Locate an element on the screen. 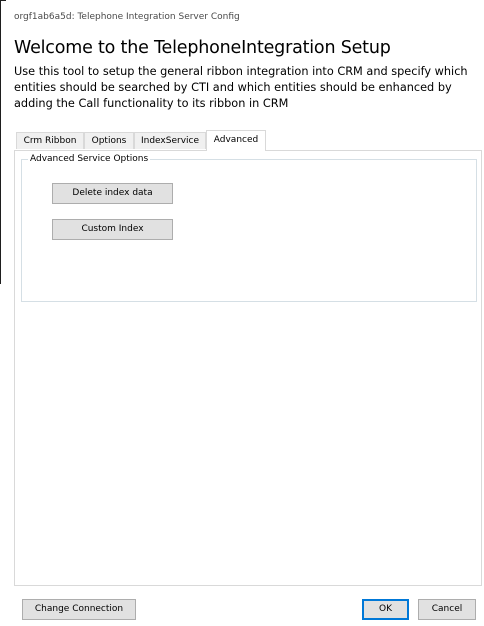 The height and width of the screenshot is (626, 484). delete-index-data-button: Delete index data is located at coordinates (112, 193).